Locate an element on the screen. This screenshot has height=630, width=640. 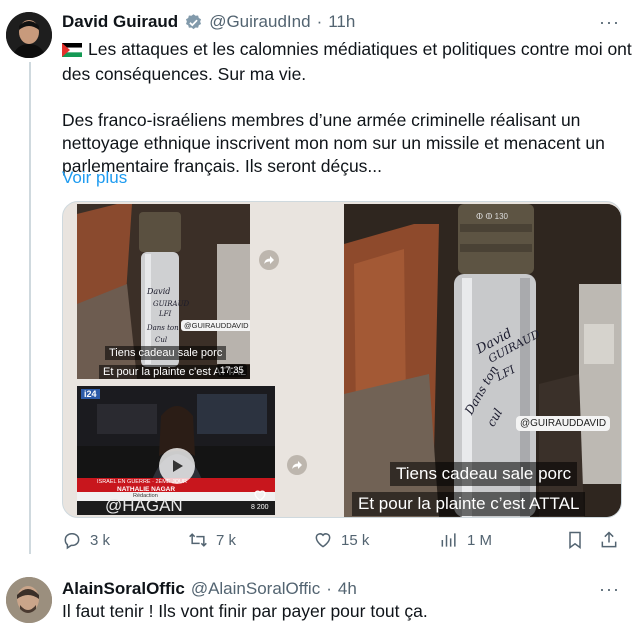
share-action is located at coordinates (609, 540).